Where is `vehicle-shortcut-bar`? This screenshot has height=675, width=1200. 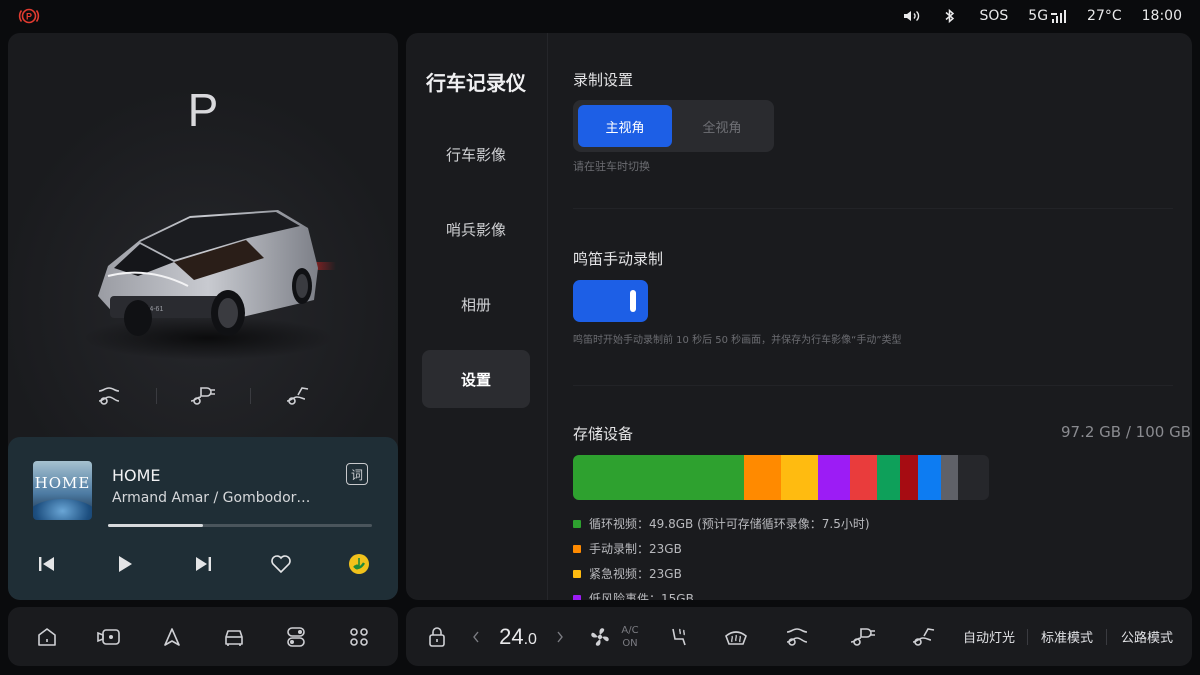
vehicle-shortcut-bar is located at coordinates (203, 396).